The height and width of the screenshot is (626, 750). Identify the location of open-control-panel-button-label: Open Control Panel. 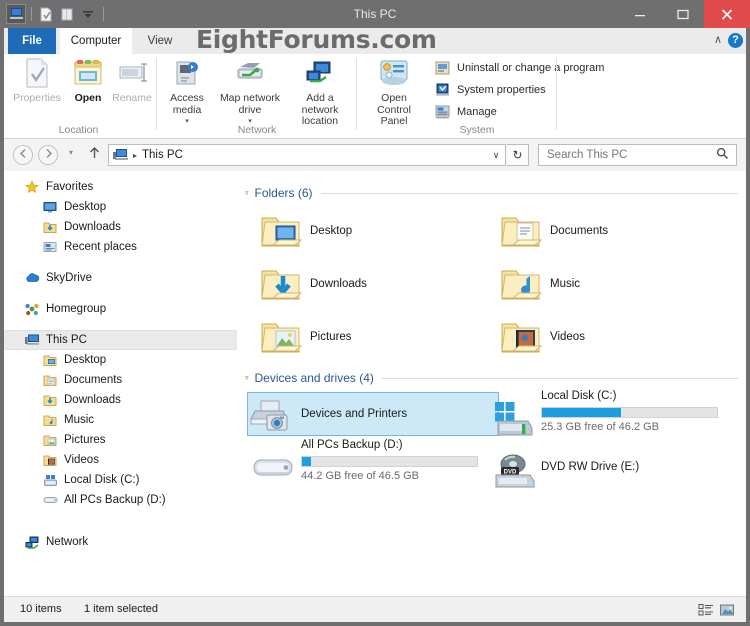
(394, 109).